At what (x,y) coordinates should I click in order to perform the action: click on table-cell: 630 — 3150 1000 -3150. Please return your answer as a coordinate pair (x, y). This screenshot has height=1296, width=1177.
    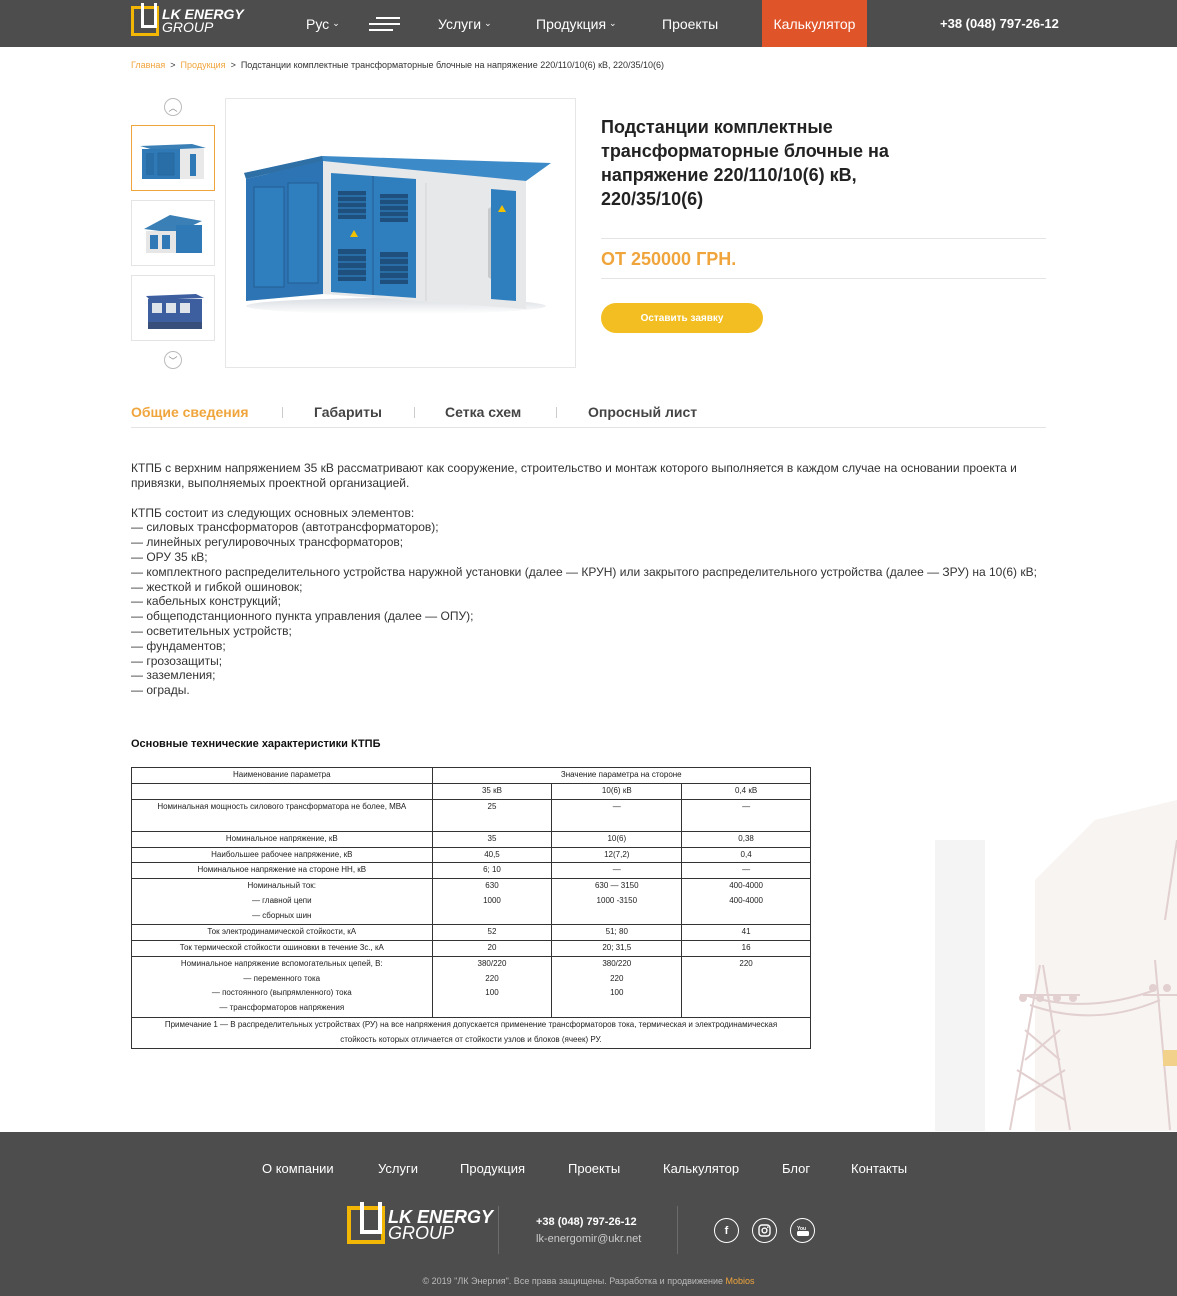
    Looking at the image, I should click on (617, 902).